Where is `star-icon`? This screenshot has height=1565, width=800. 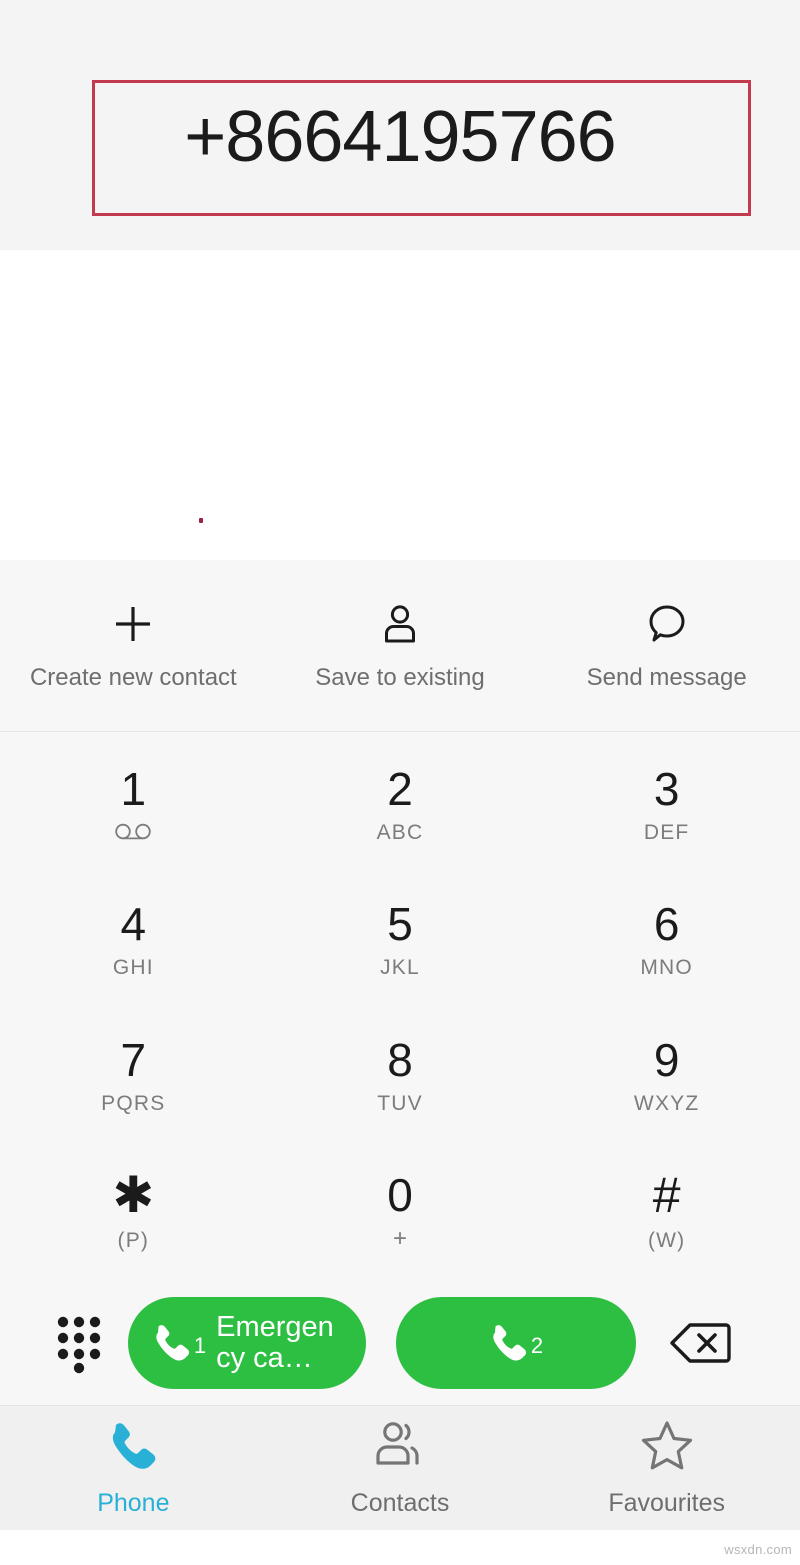
star-icon is located at coordinates (667, 1446).